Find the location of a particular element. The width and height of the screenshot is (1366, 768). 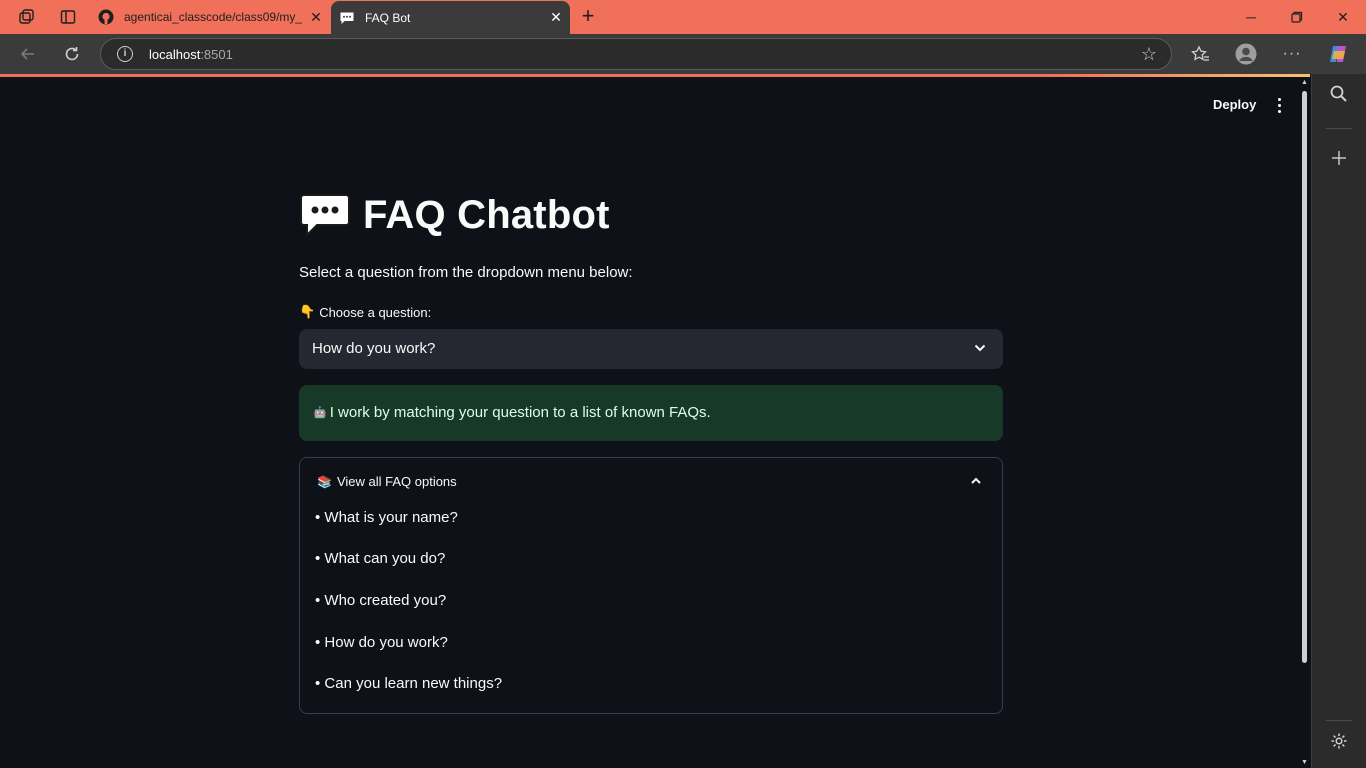

edge-sidebar is located at coordinates (1338, 421).